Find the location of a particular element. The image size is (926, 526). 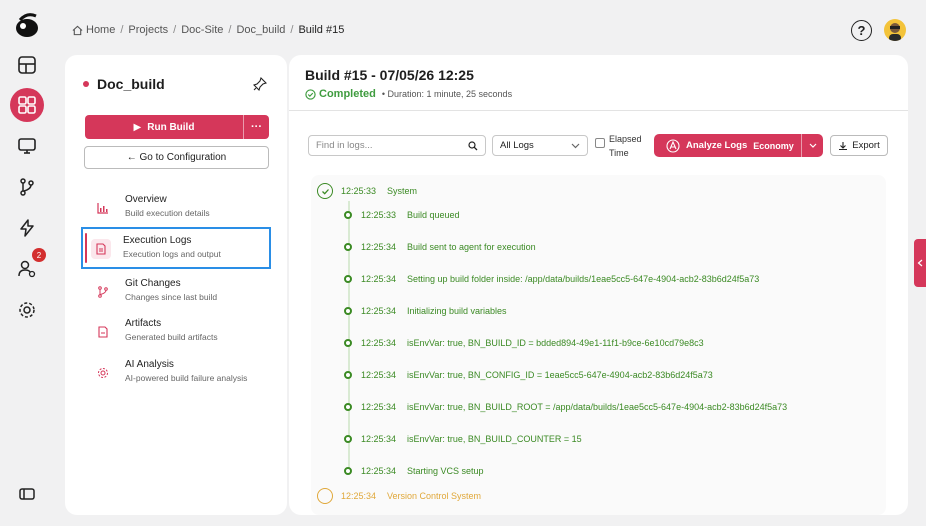

monitor-icon is located at coordinates (27, 146).